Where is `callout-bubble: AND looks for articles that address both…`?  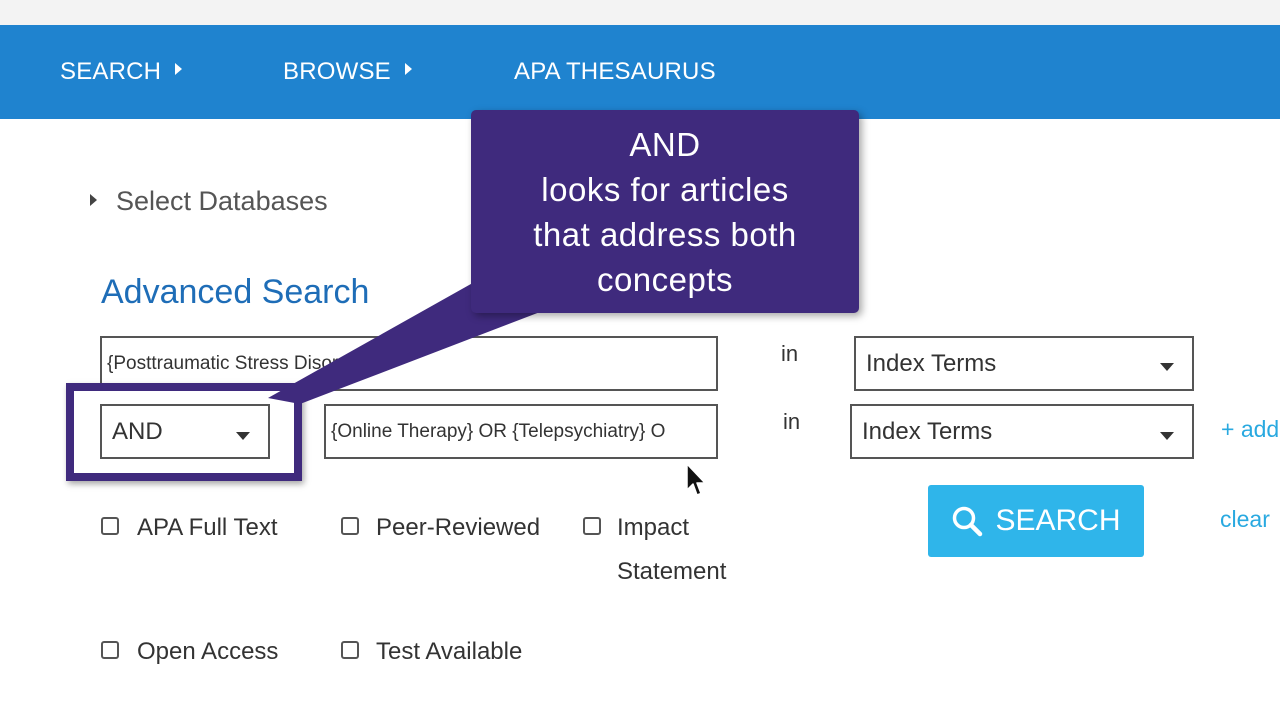 callout-bubble: AND looks for articles that address both… is located at coordinates (665, 211).